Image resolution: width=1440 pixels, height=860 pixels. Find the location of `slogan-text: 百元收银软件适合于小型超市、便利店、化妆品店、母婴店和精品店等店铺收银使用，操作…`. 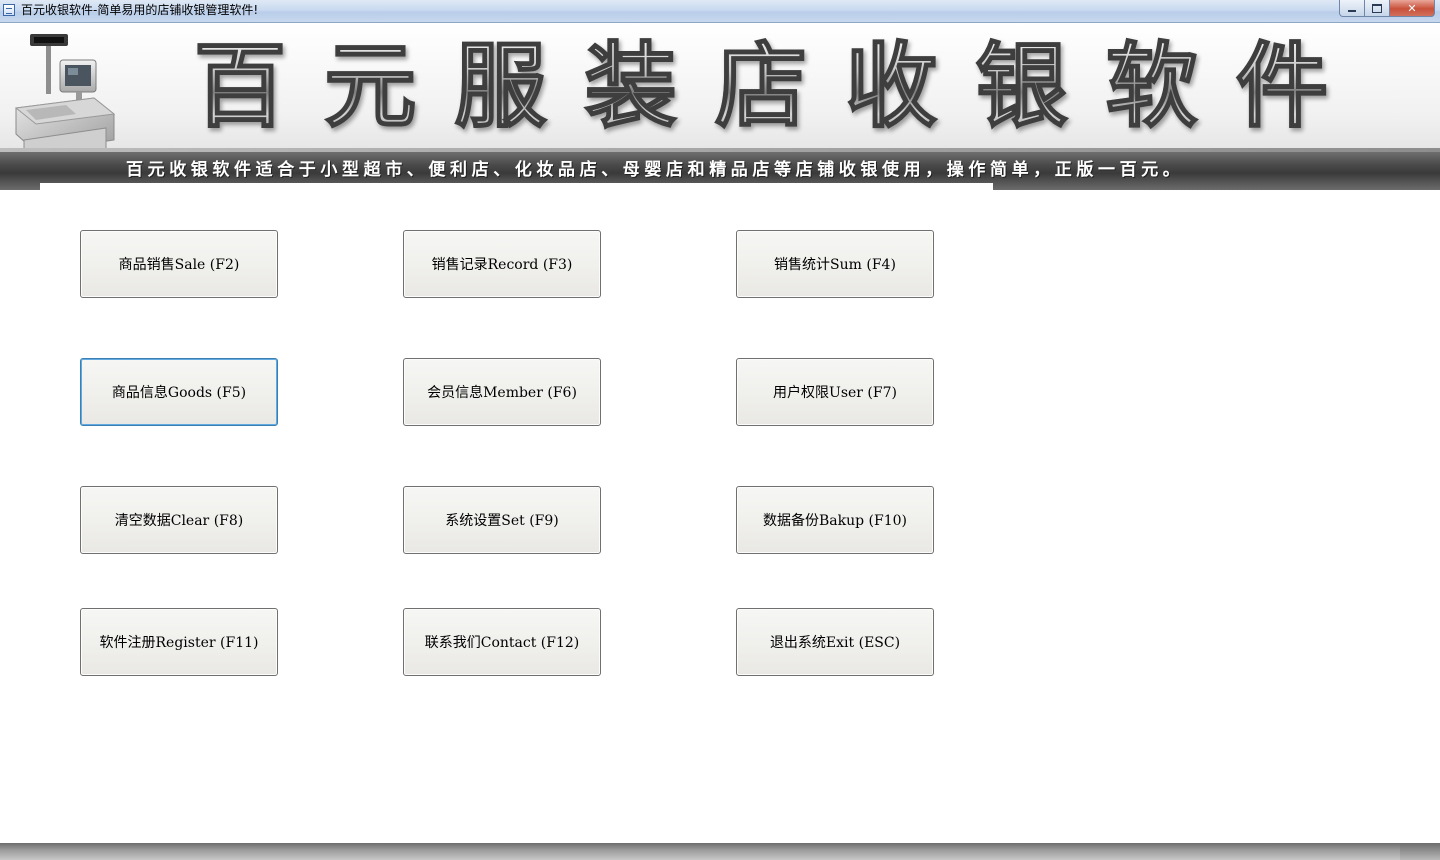

slogan-text: 百元收银软件适合于小型超市、便利店、化妆品店、母婴店和精品店等店铺收银使用，操作… is located at coordinates (655, 170).